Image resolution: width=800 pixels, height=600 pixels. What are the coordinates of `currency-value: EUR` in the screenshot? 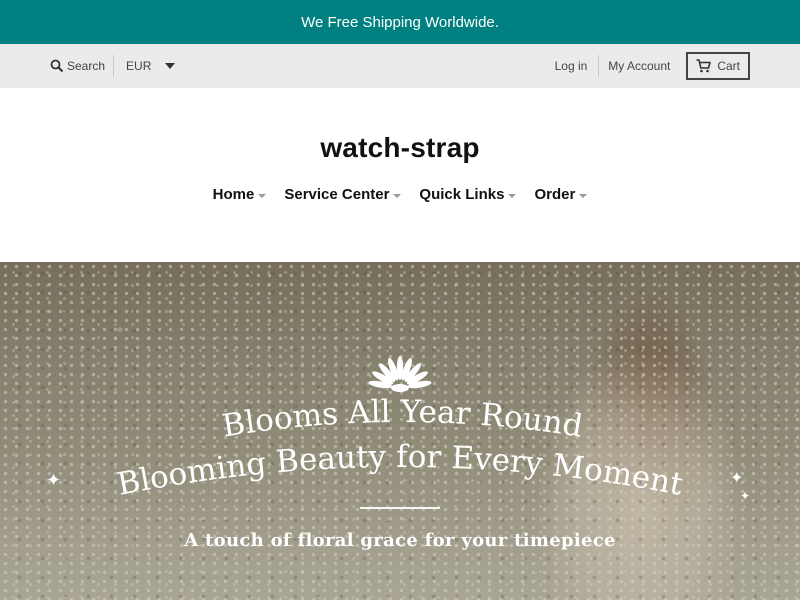 It's located at (139, 66).